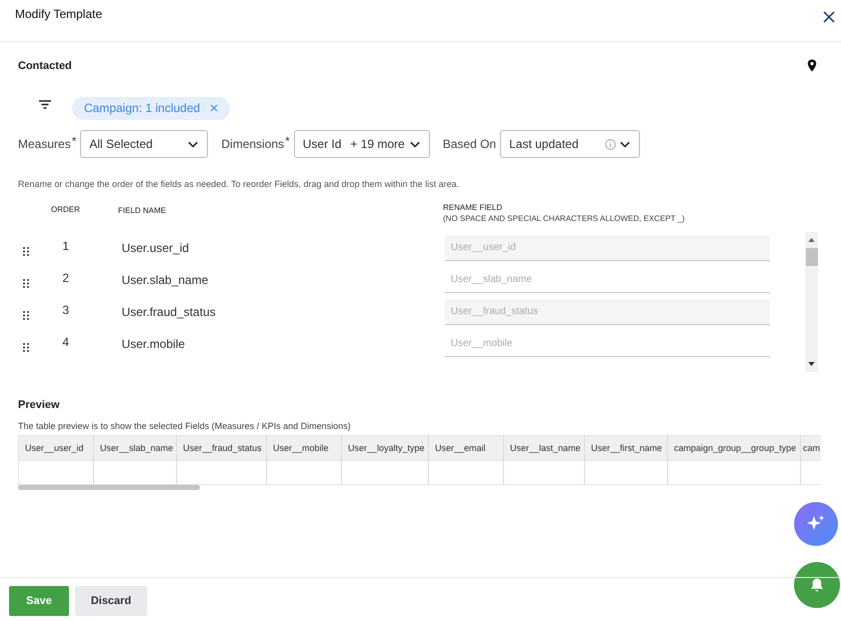  What do you see at coordinates (156, 248) in the screenshot?
I see `field-name: User.user_id` at bounding box center [156, 248].